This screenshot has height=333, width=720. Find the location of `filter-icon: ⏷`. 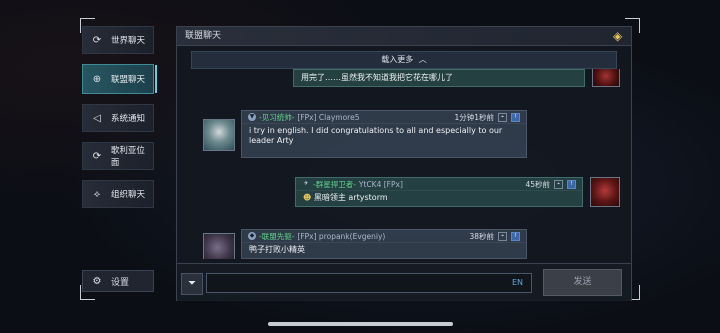

filter-icon: ⏷ is located at coordinates (192, 283).